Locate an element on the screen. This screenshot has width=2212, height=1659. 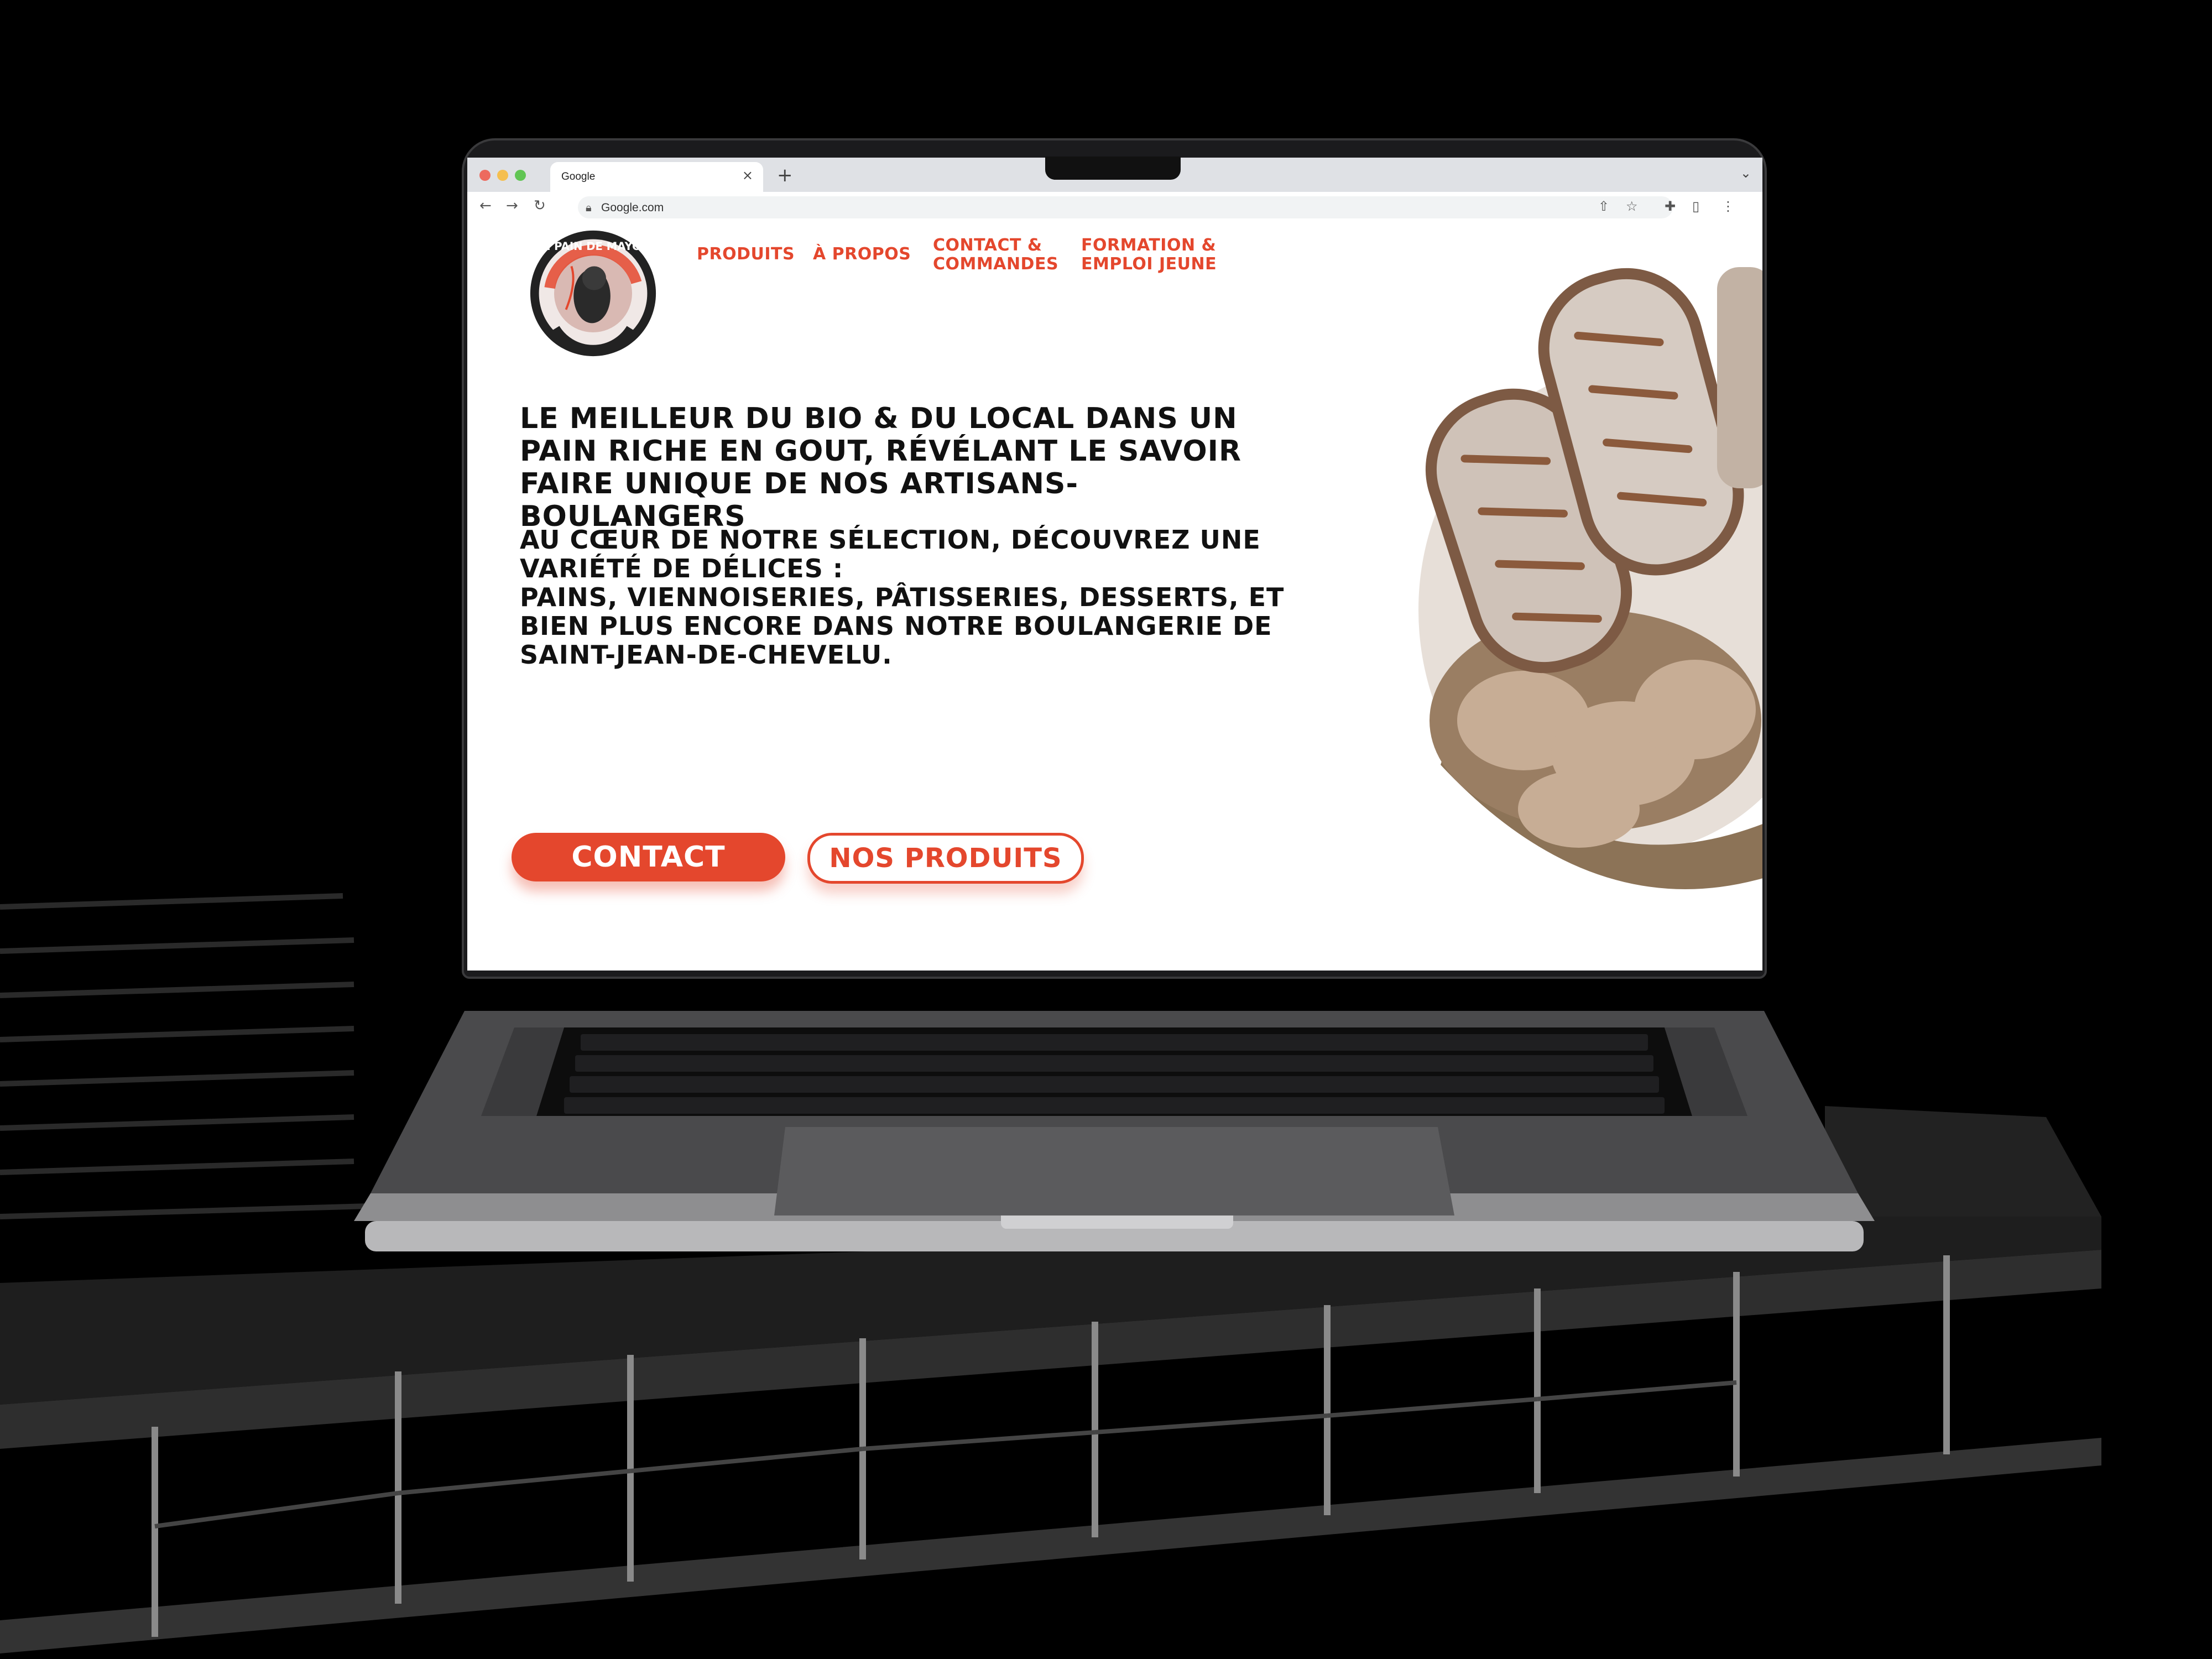
side-panel-icon: ▯ is located at coordinates (1696, 207).